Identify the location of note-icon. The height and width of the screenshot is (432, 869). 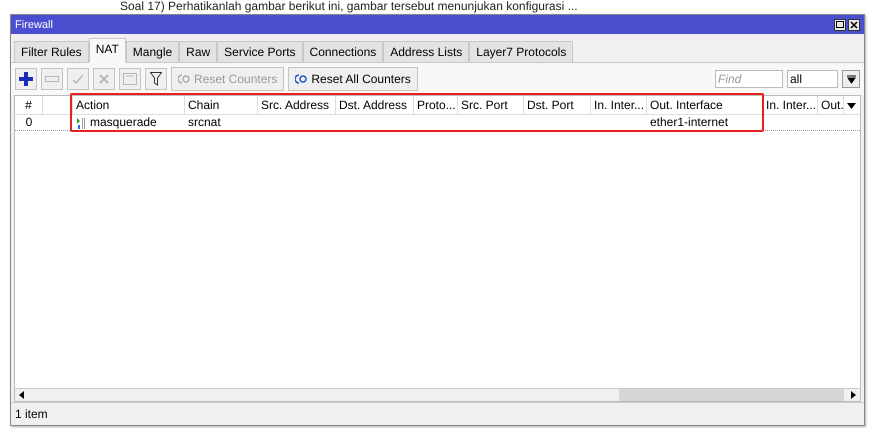
(130, 79).